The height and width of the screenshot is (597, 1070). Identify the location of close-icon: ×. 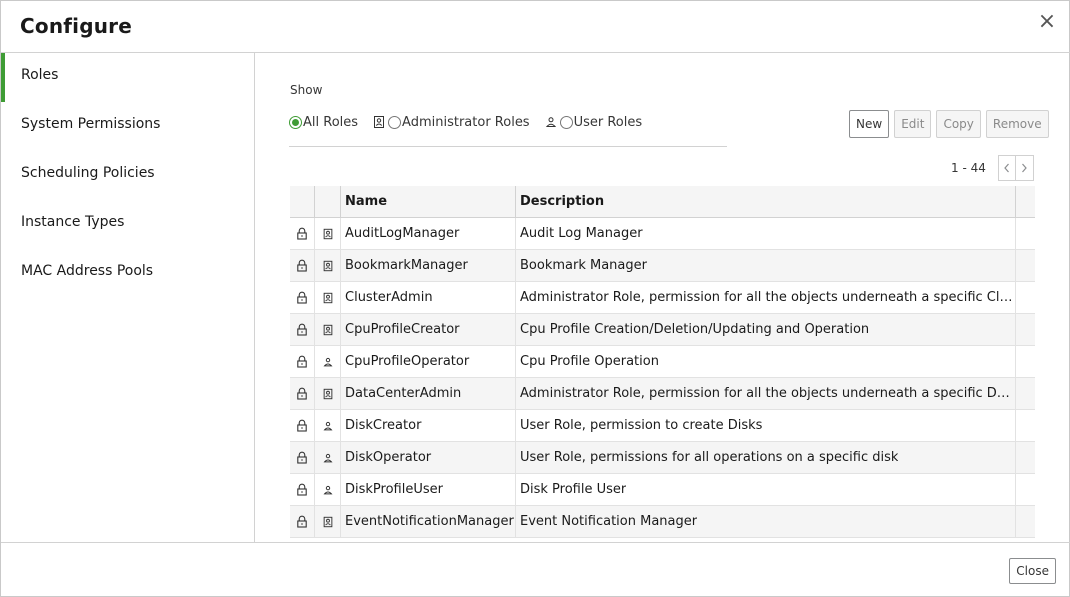
(1047, 22).